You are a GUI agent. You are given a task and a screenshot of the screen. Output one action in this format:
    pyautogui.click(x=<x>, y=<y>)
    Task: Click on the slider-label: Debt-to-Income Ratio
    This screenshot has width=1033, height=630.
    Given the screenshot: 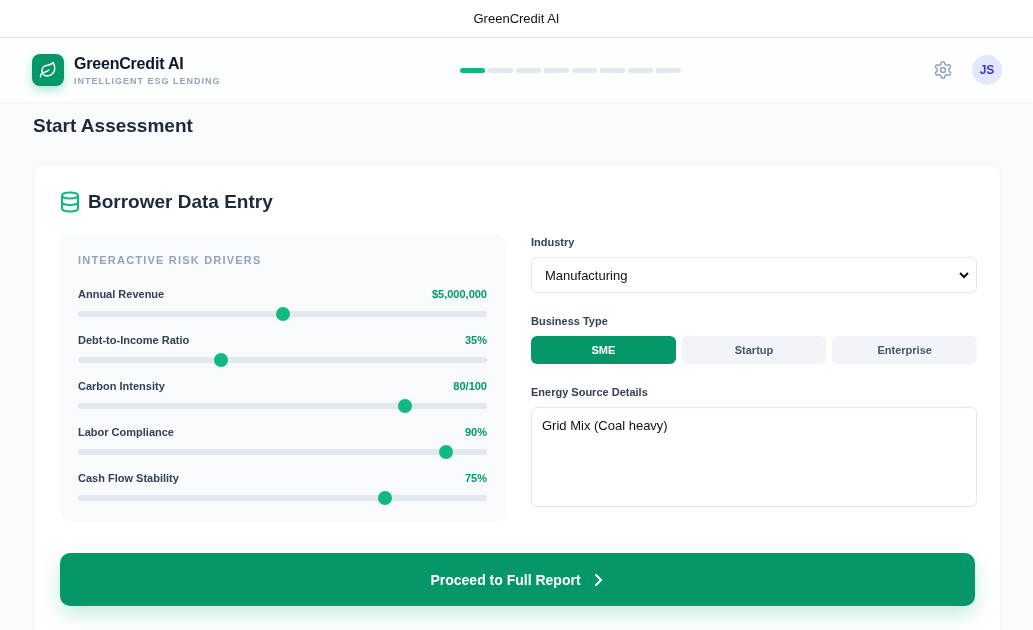 What is the action you would take?
    pyautogui.click(x=134, y=340)
    